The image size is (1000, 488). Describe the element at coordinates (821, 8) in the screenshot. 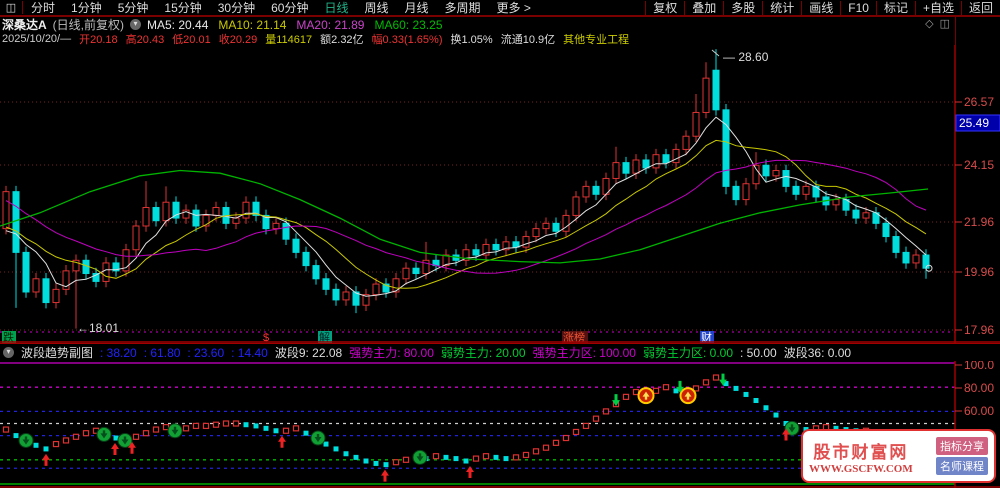

I see `button-画线: 画线` at that location.